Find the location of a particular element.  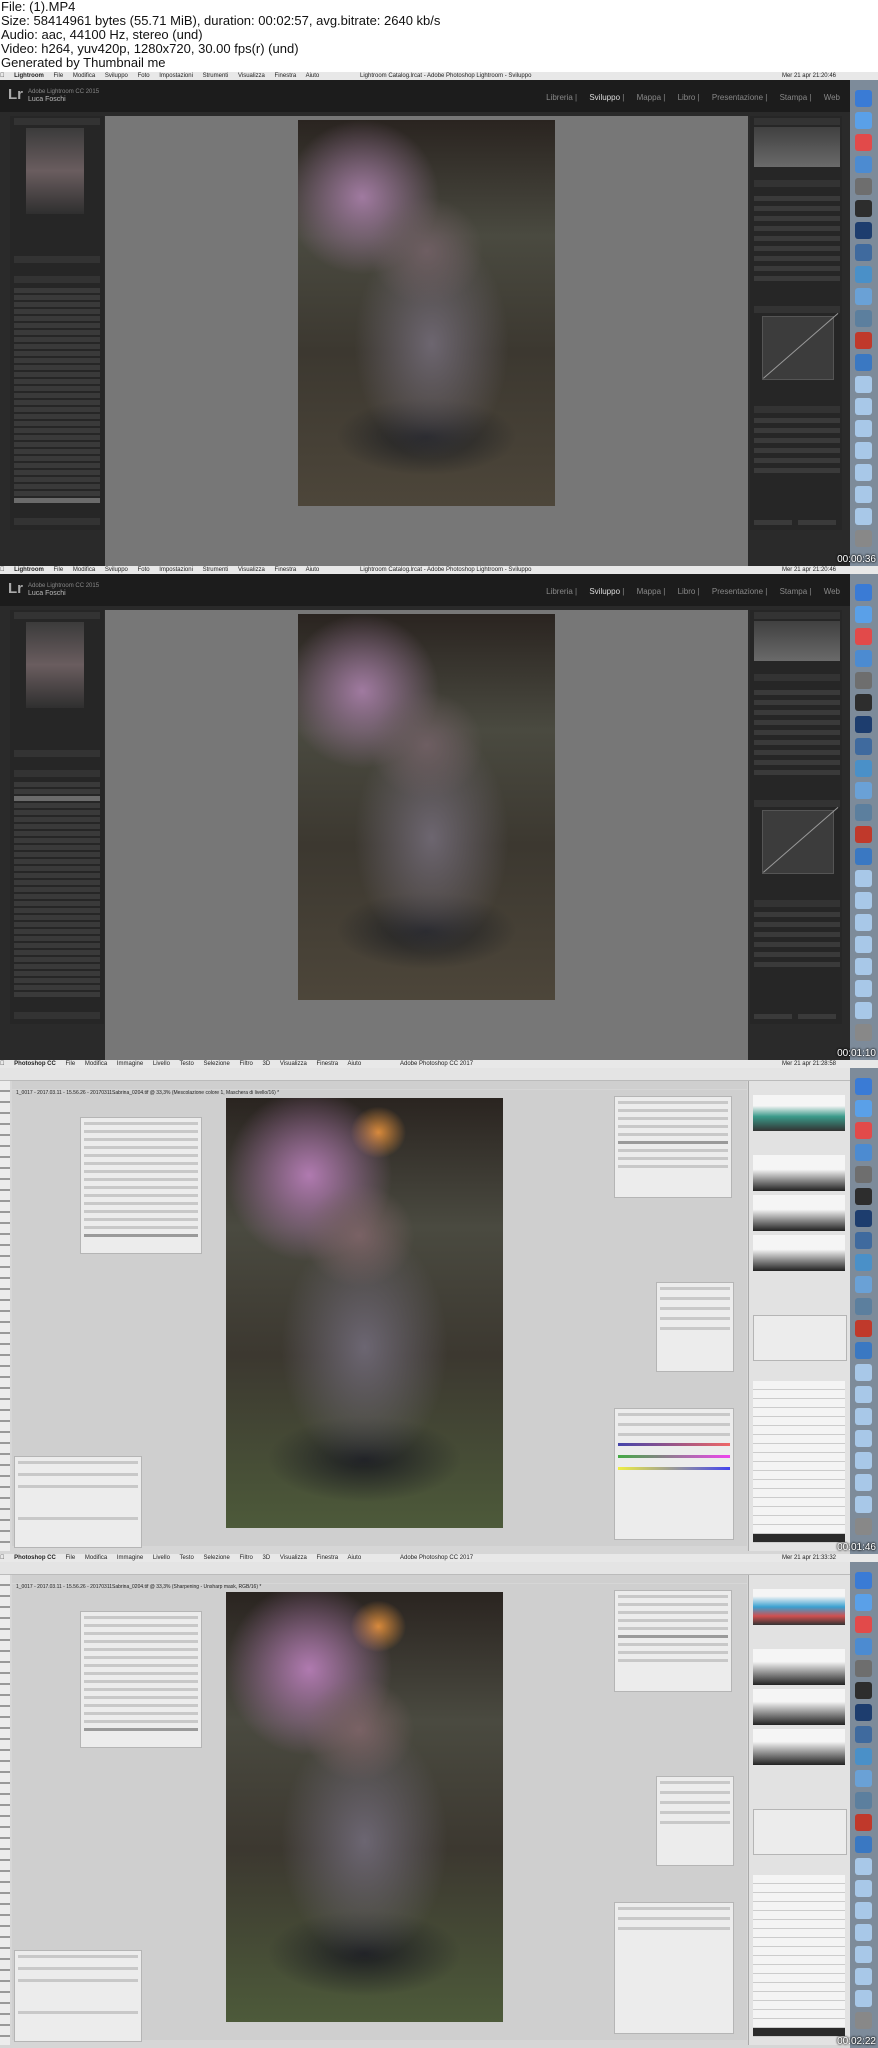

history-header is located at coordinates (57, 773).